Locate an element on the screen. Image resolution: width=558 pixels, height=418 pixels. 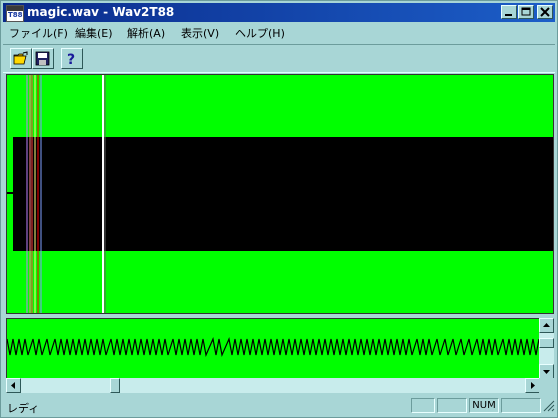
resize-grip-icon is located at coordinates (549, 406).